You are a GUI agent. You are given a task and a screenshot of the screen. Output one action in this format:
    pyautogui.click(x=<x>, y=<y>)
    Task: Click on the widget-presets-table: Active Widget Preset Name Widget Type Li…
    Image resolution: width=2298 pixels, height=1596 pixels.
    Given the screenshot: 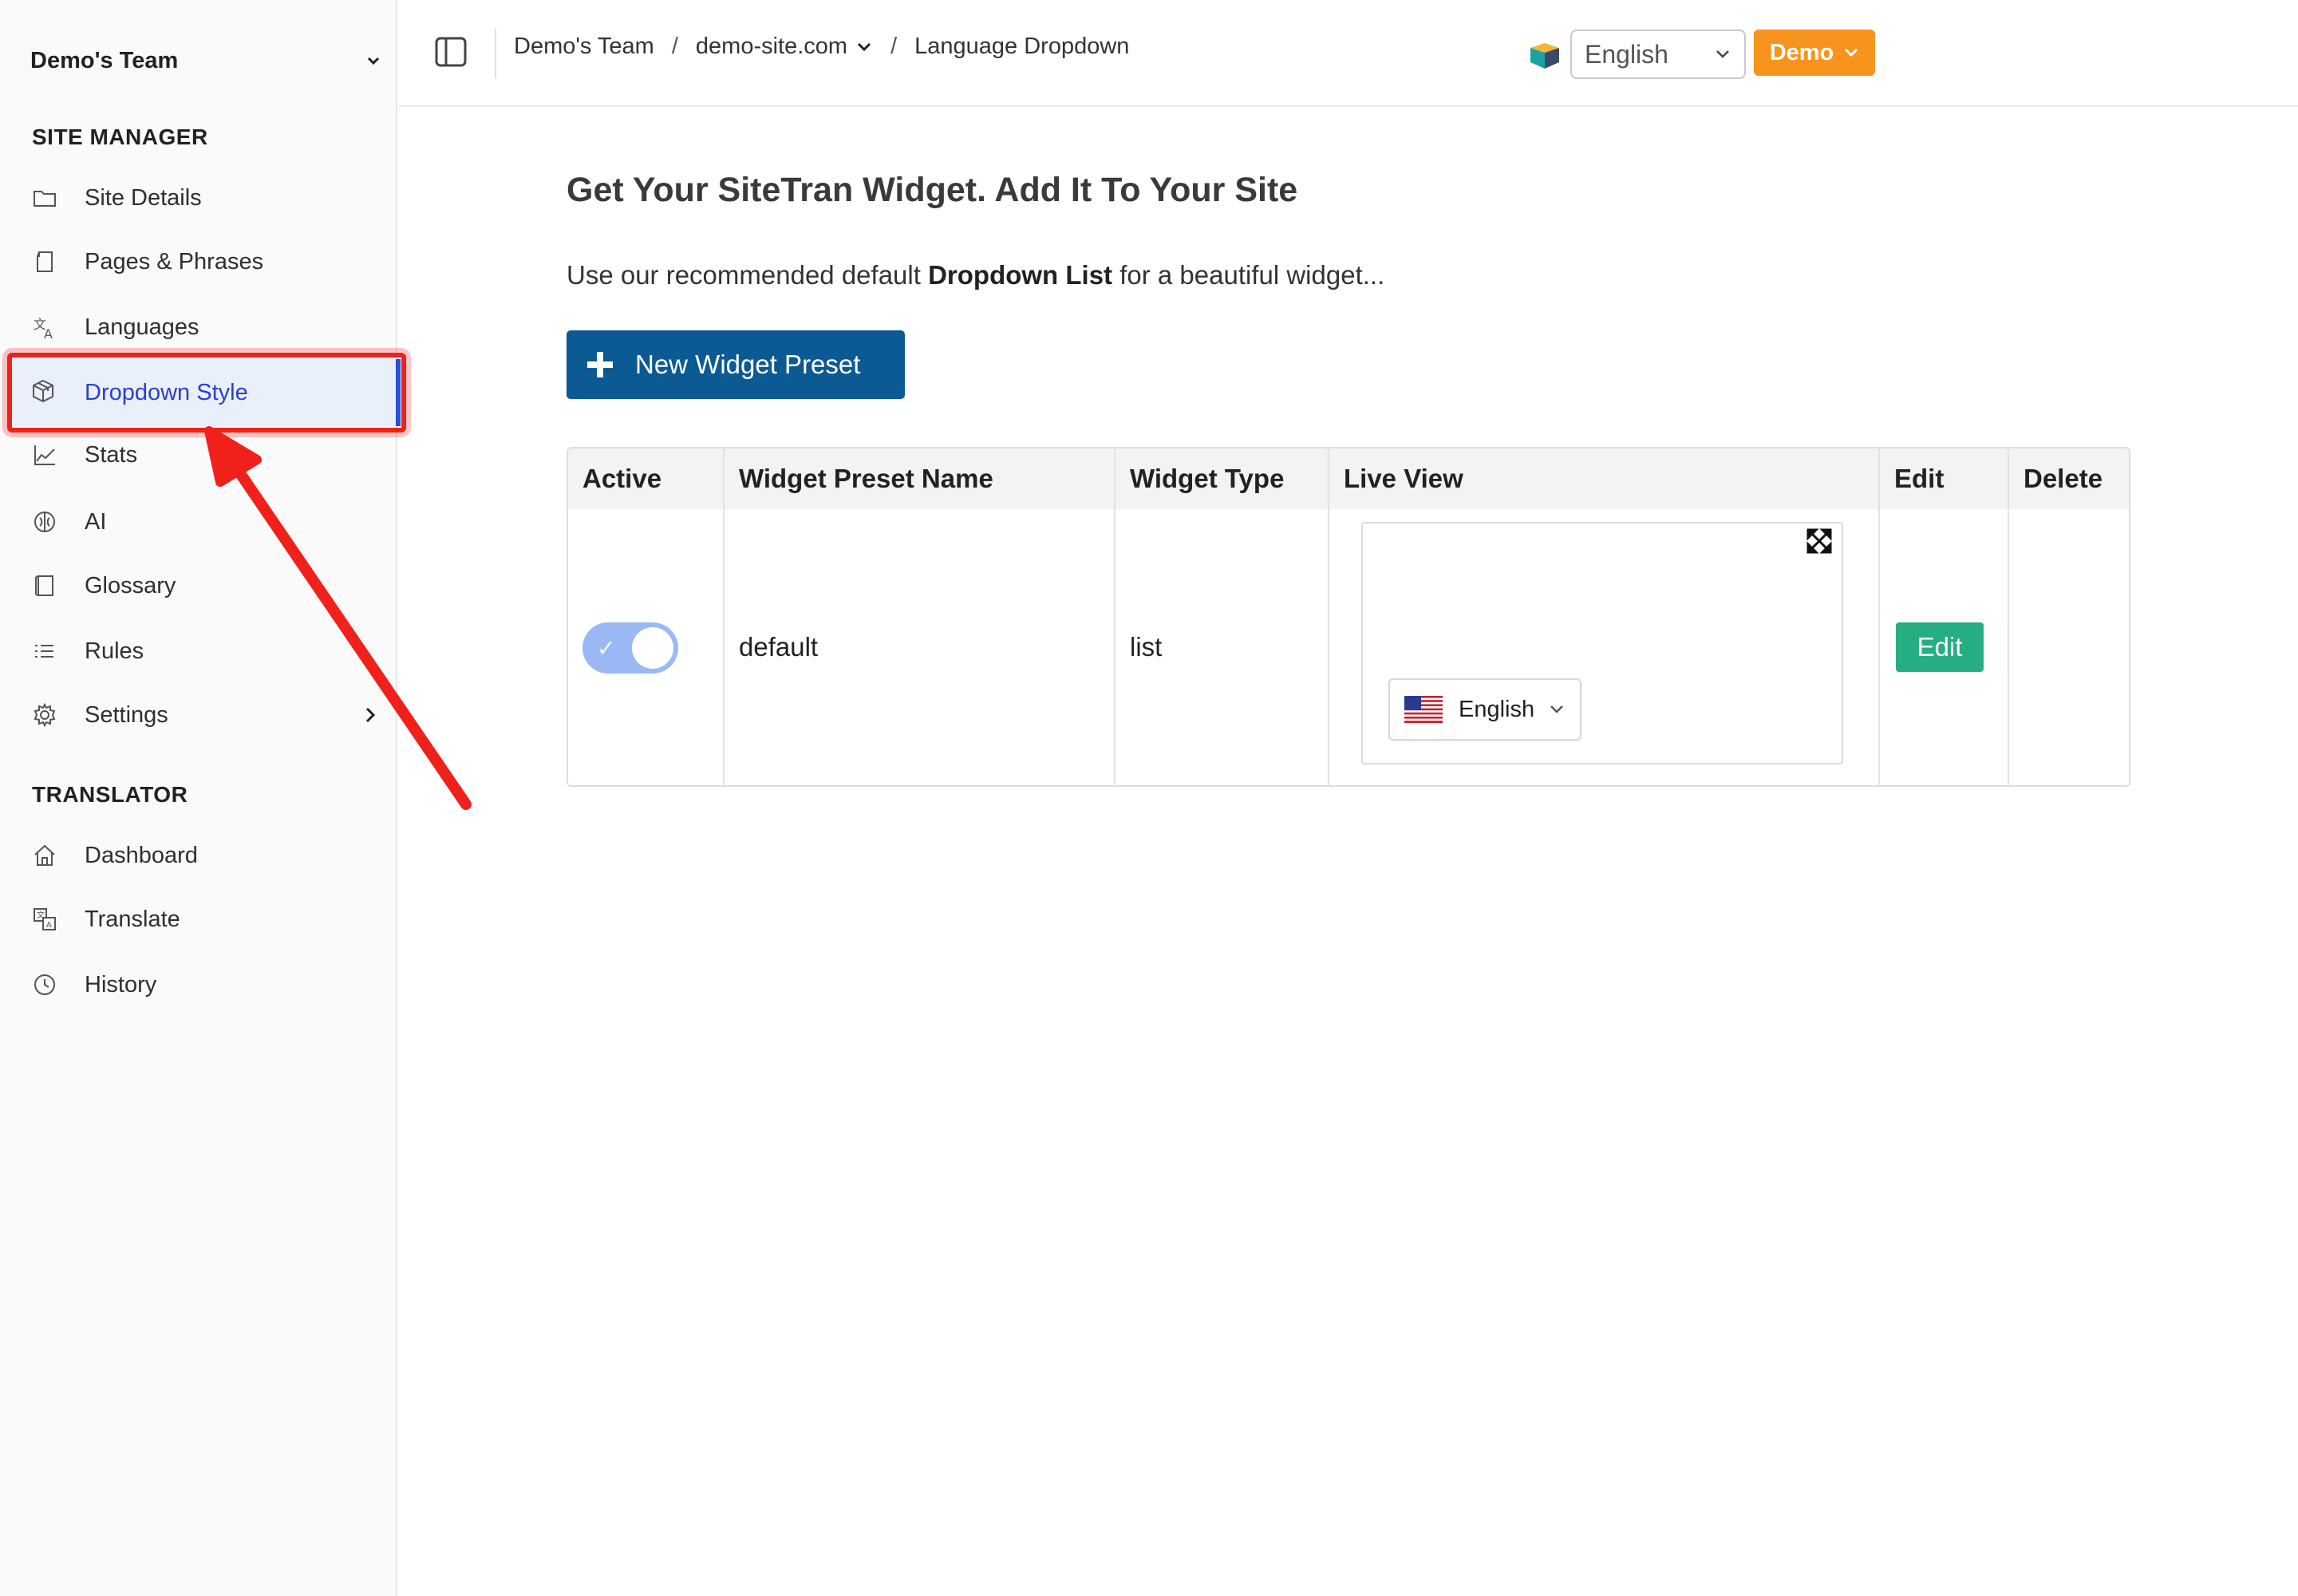 What is the action you would take?
    pyautogui.click(x=1349, y=617)
    